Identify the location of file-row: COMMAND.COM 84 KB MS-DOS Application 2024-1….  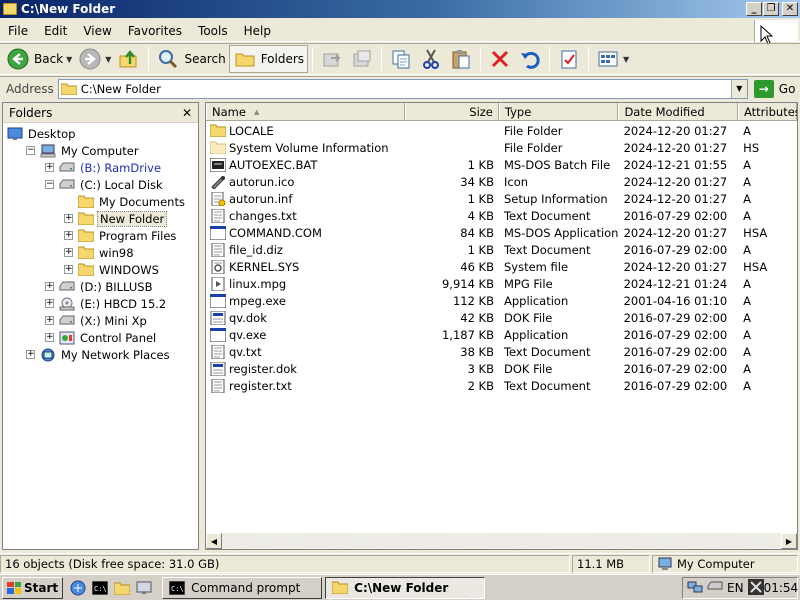
(501, 232).